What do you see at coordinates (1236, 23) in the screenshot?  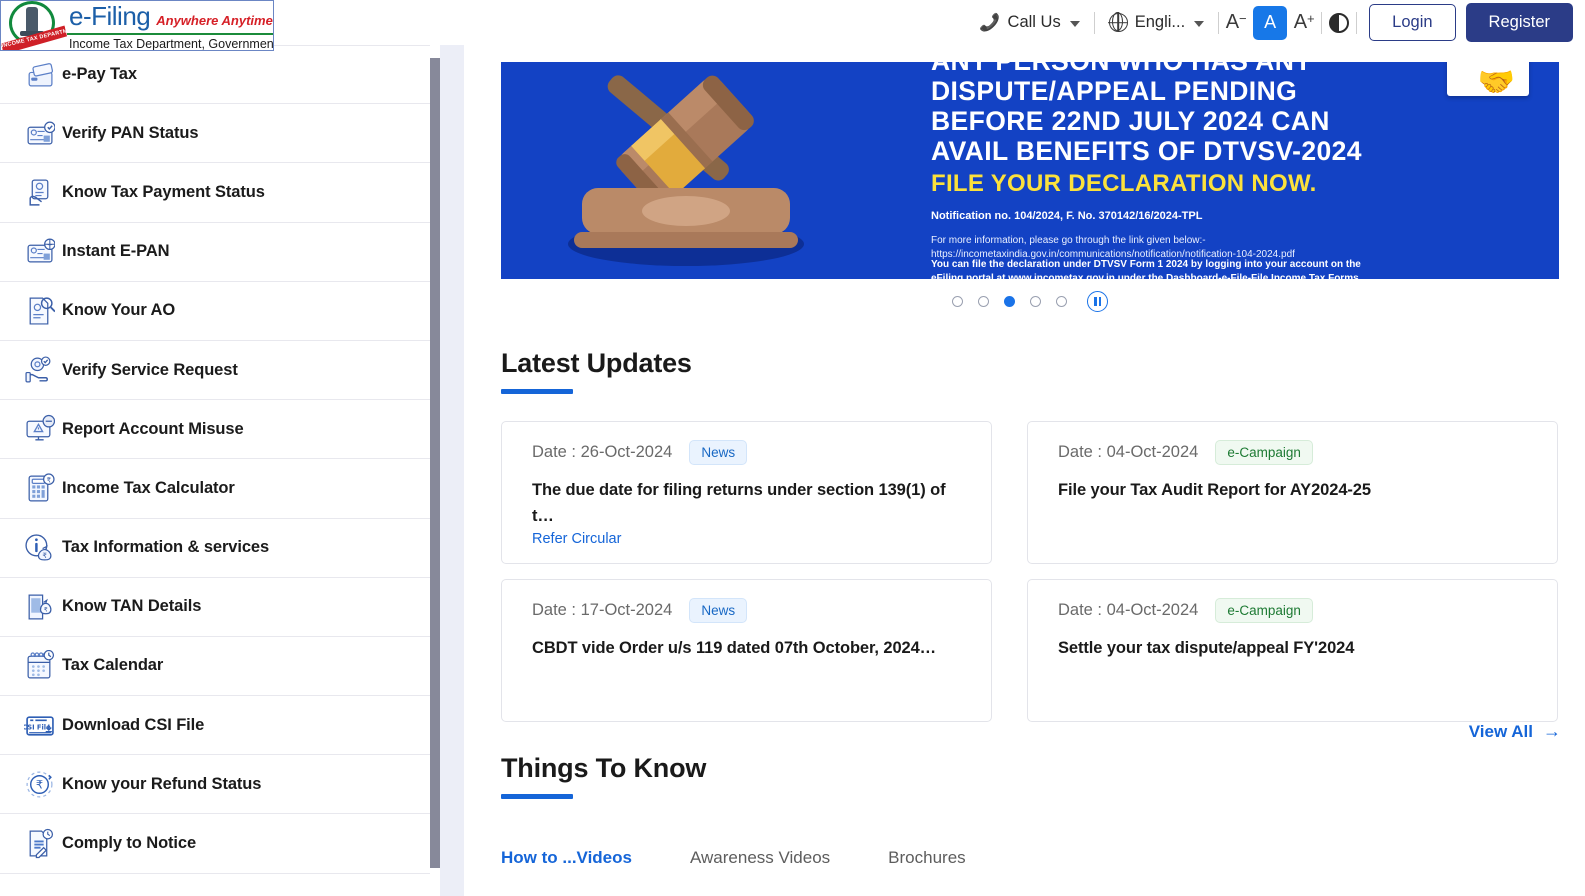 I see `font-decrease-button: A −` at bounding box center [1236, 23].